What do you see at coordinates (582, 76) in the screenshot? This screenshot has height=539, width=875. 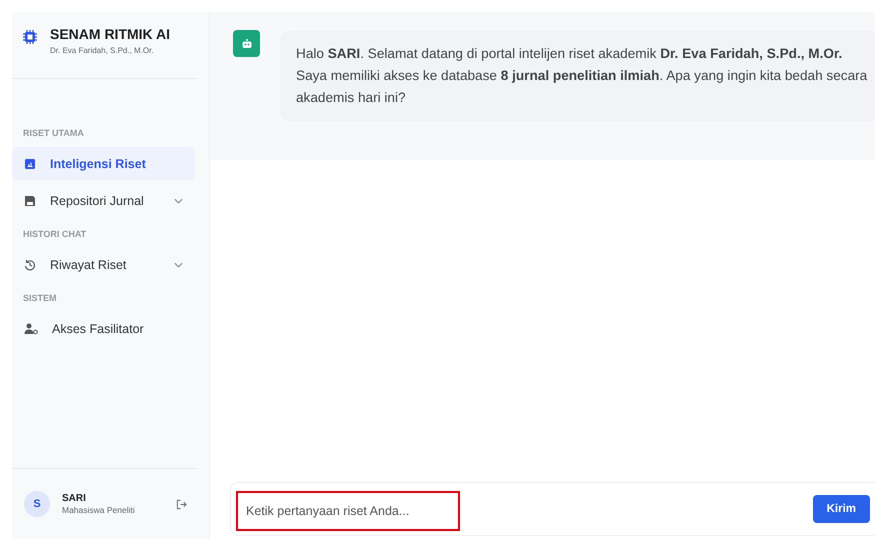 I see `assistant-message: Halo SARI. Selamat datang di portal intelijen riset akademik Dr. Eva Faridah, S.Pd., M.Or. Saya memiliki akses ke database 8 jurnal penelitian ilmiah. Apa yang ingin kita bedah secara akademis hari ini?` at bounding box center [582, 76].